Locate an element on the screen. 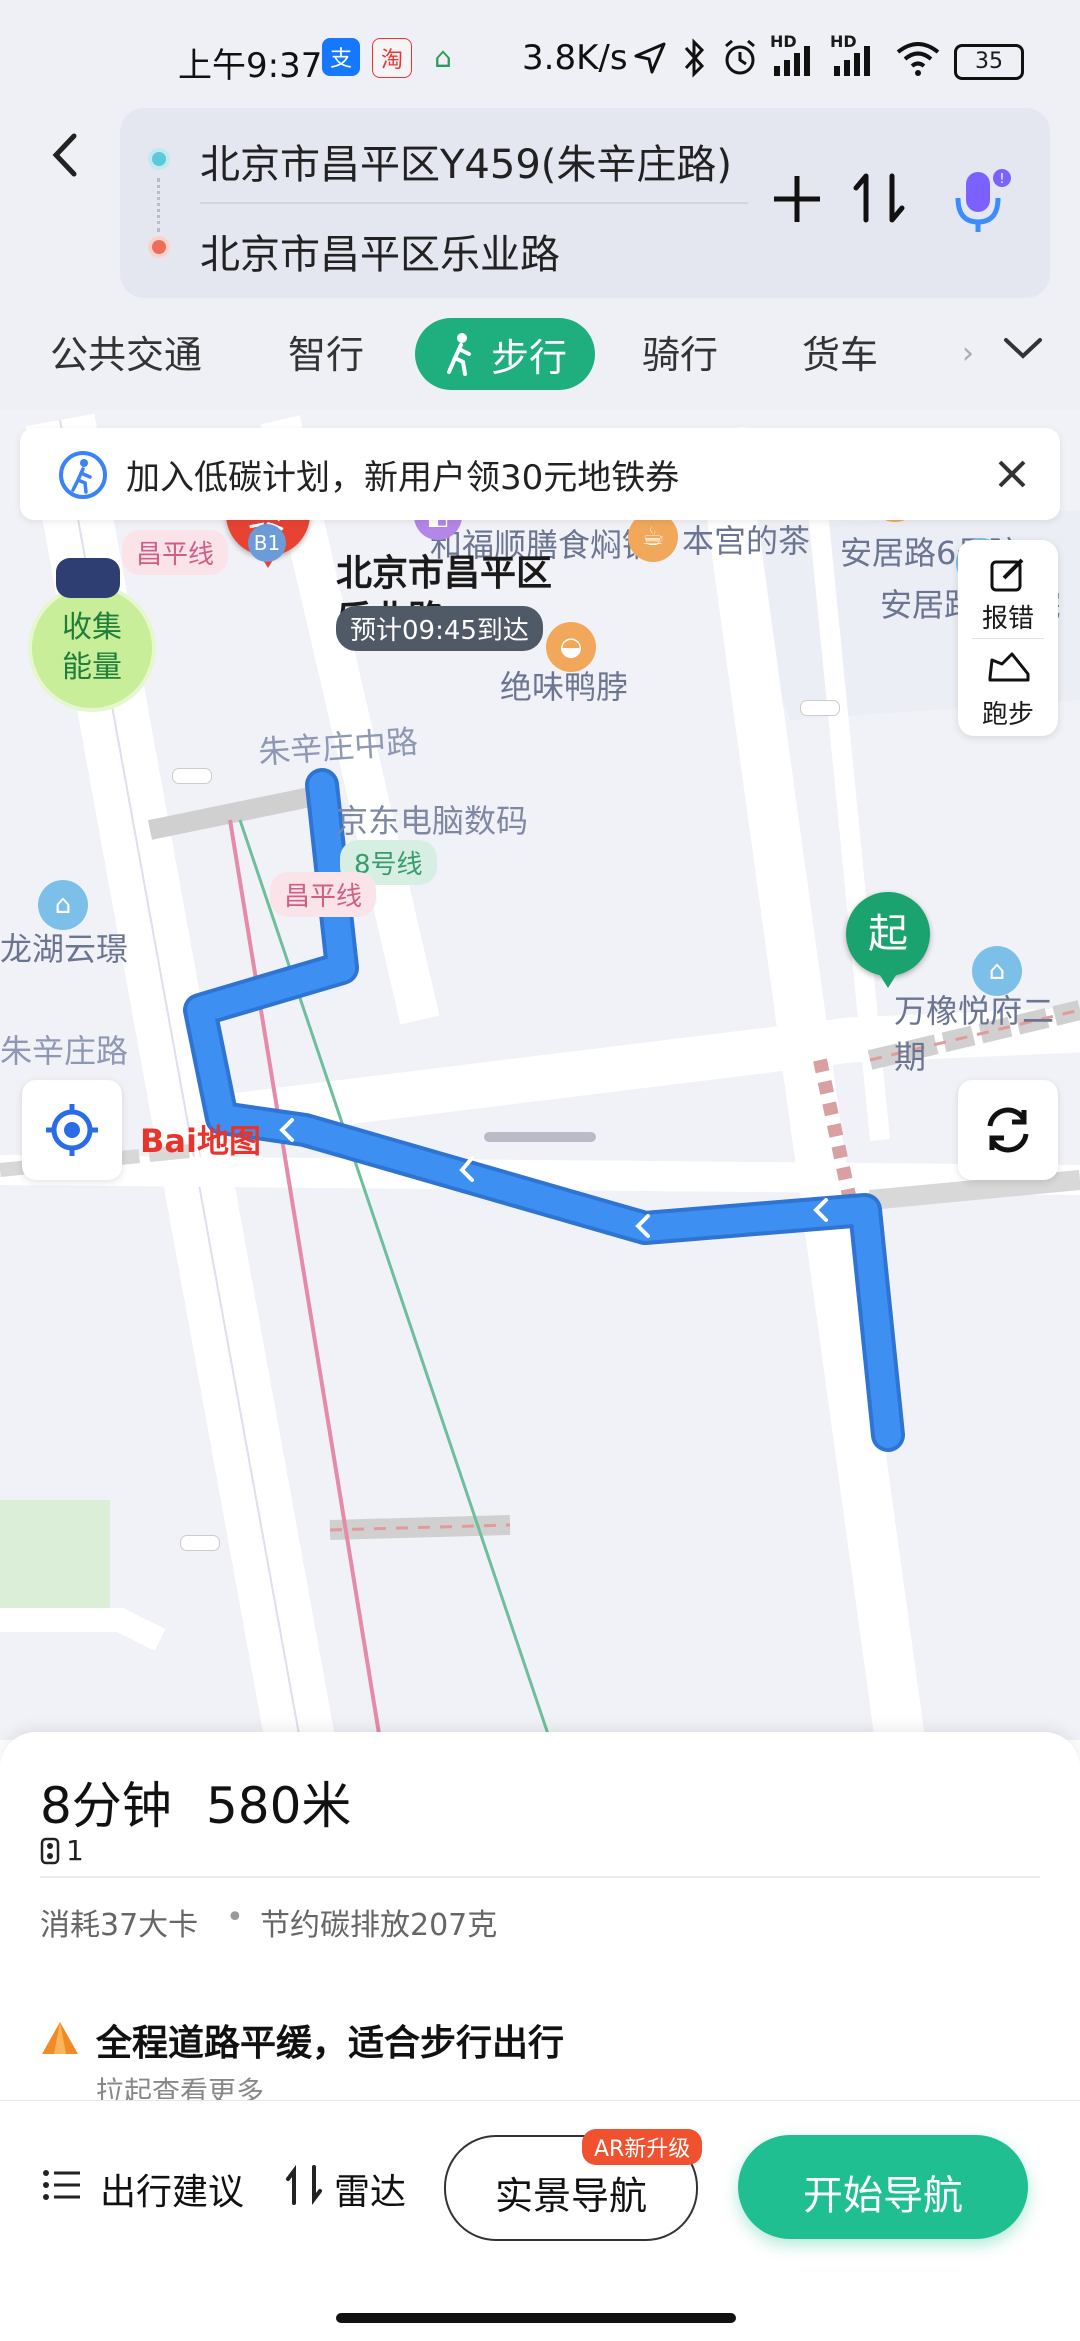  ar-navigation-label: 实景导航 is located at coordinates (570, 2196).